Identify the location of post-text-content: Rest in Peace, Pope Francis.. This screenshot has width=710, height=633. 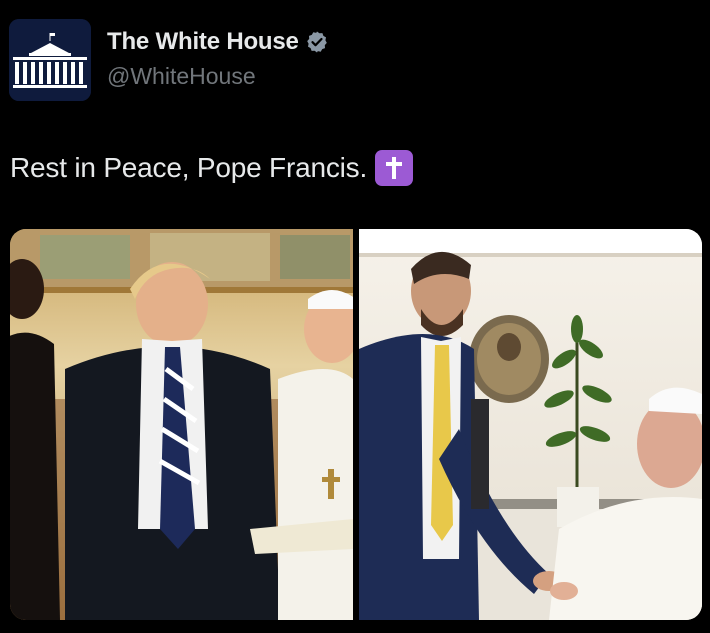
(189, 167).